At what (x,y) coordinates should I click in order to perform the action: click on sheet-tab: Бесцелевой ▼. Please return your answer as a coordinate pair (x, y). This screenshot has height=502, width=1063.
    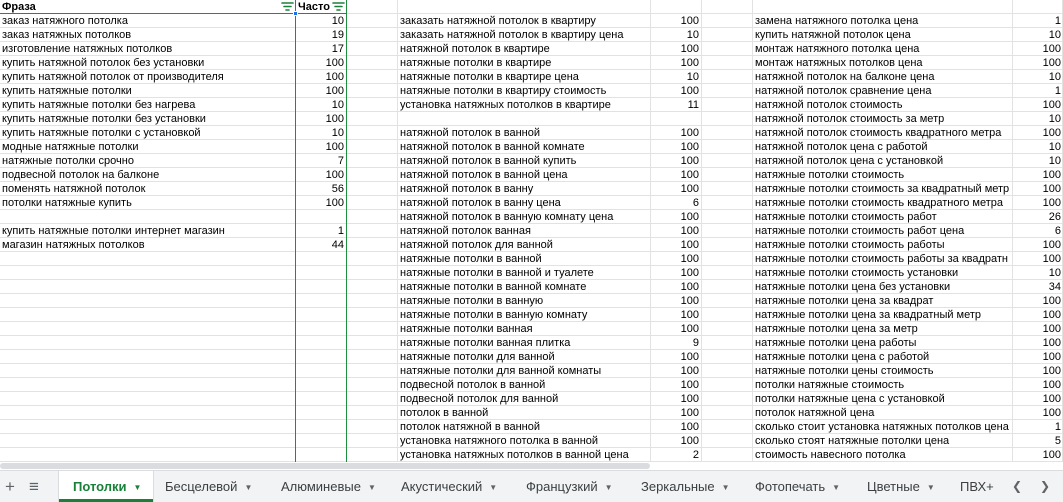
    Looking at the image, I should click on (207, 486).